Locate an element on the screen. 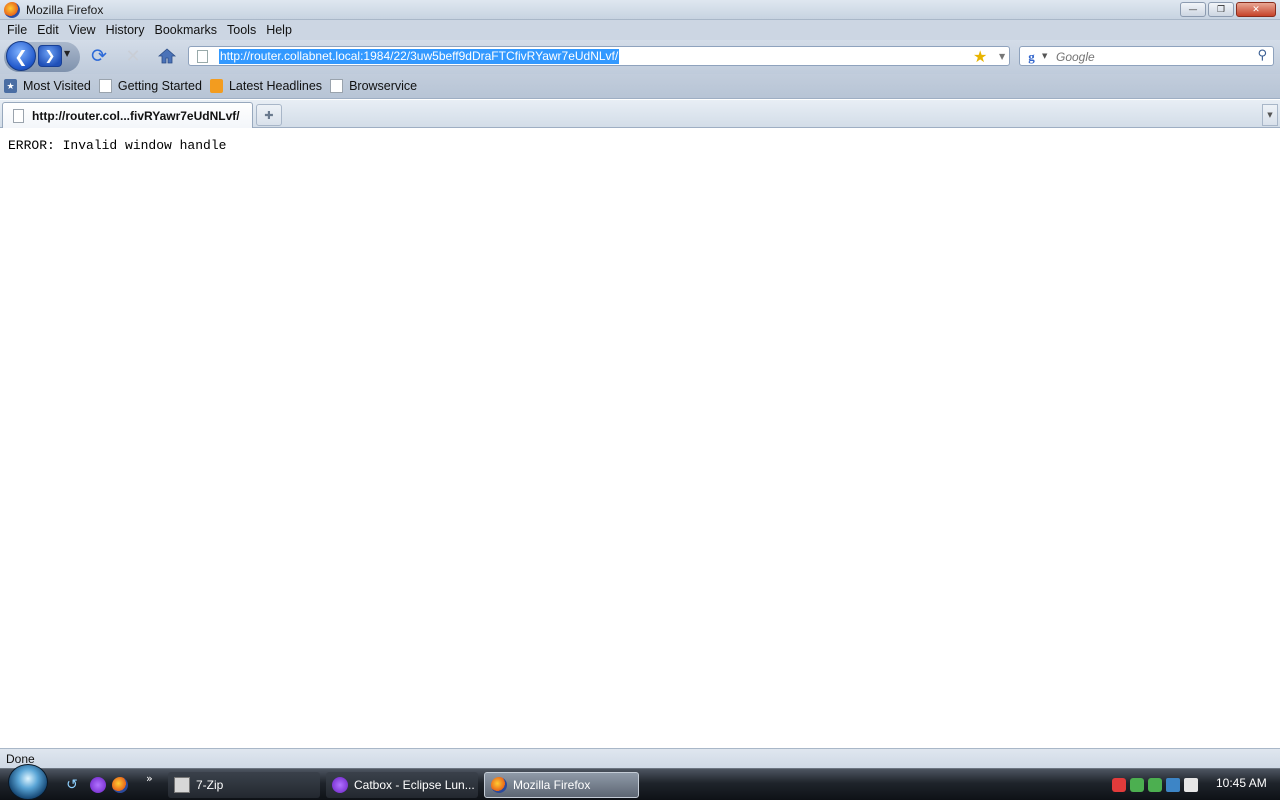  minimize-button: — is located at coordinates (1193, 9).